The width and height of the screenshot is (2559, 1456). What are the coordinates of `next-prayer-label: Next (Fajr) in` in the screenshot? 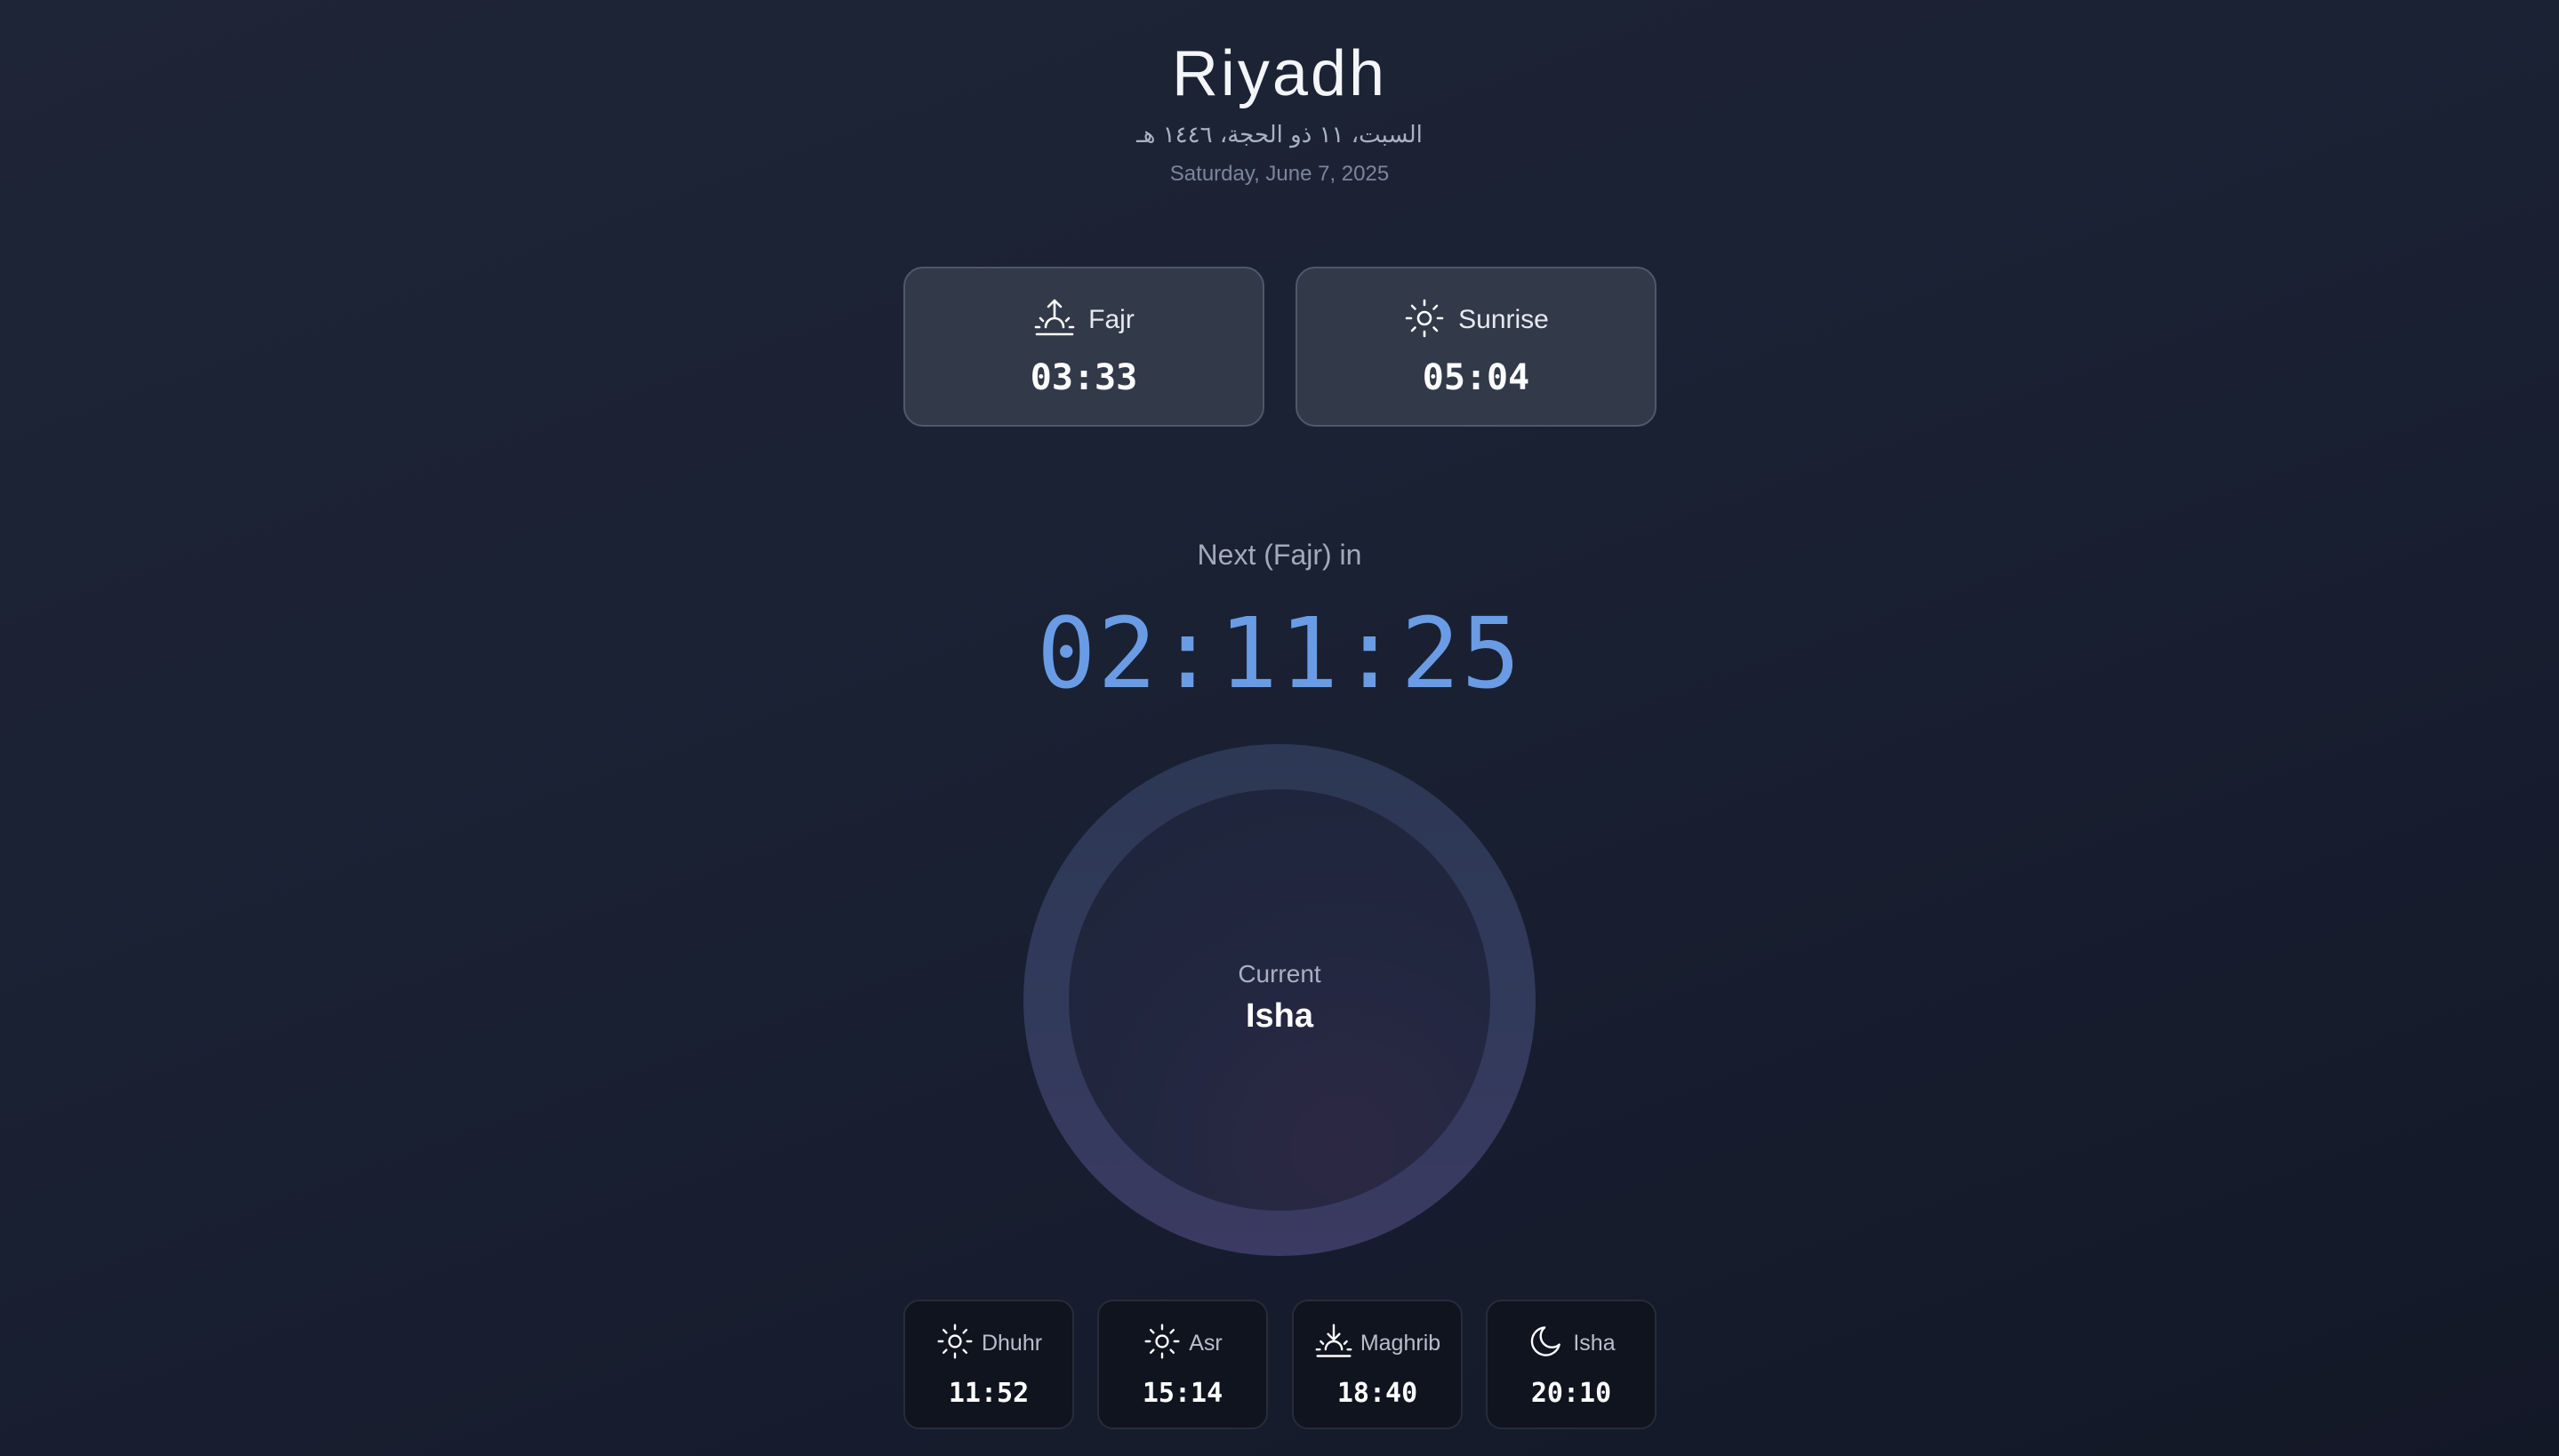 It's located at (1279, 555).